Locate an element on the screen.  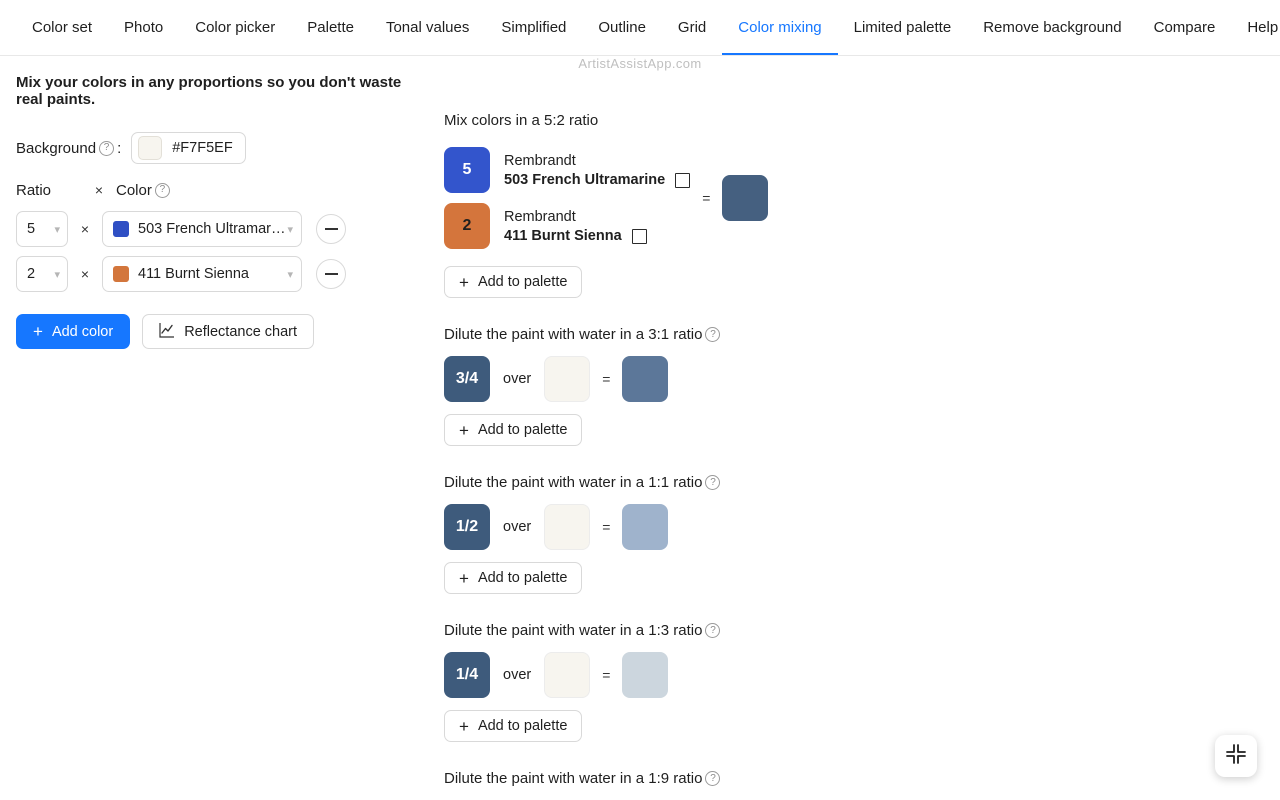
paint-info: Rembrandt 411 Burnt Sienna is located at coordinates (575, 226).